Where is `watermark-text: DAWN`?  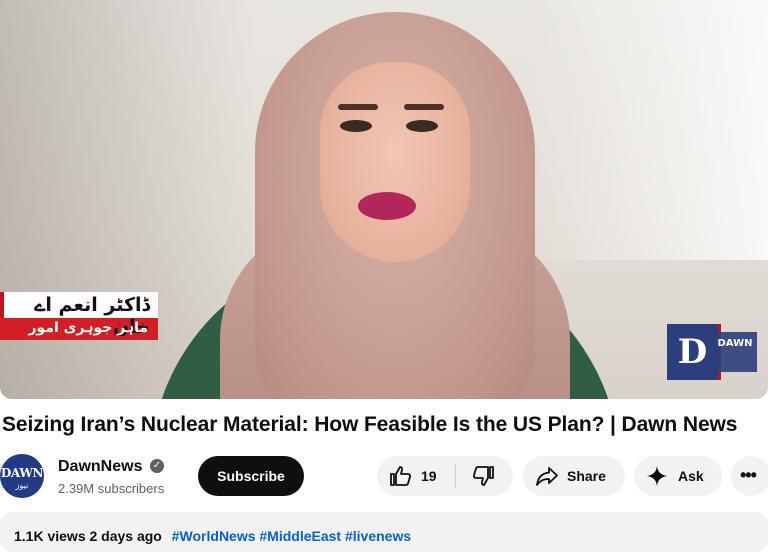 watermark-text: DAWN is located at coordinates (735, 352).